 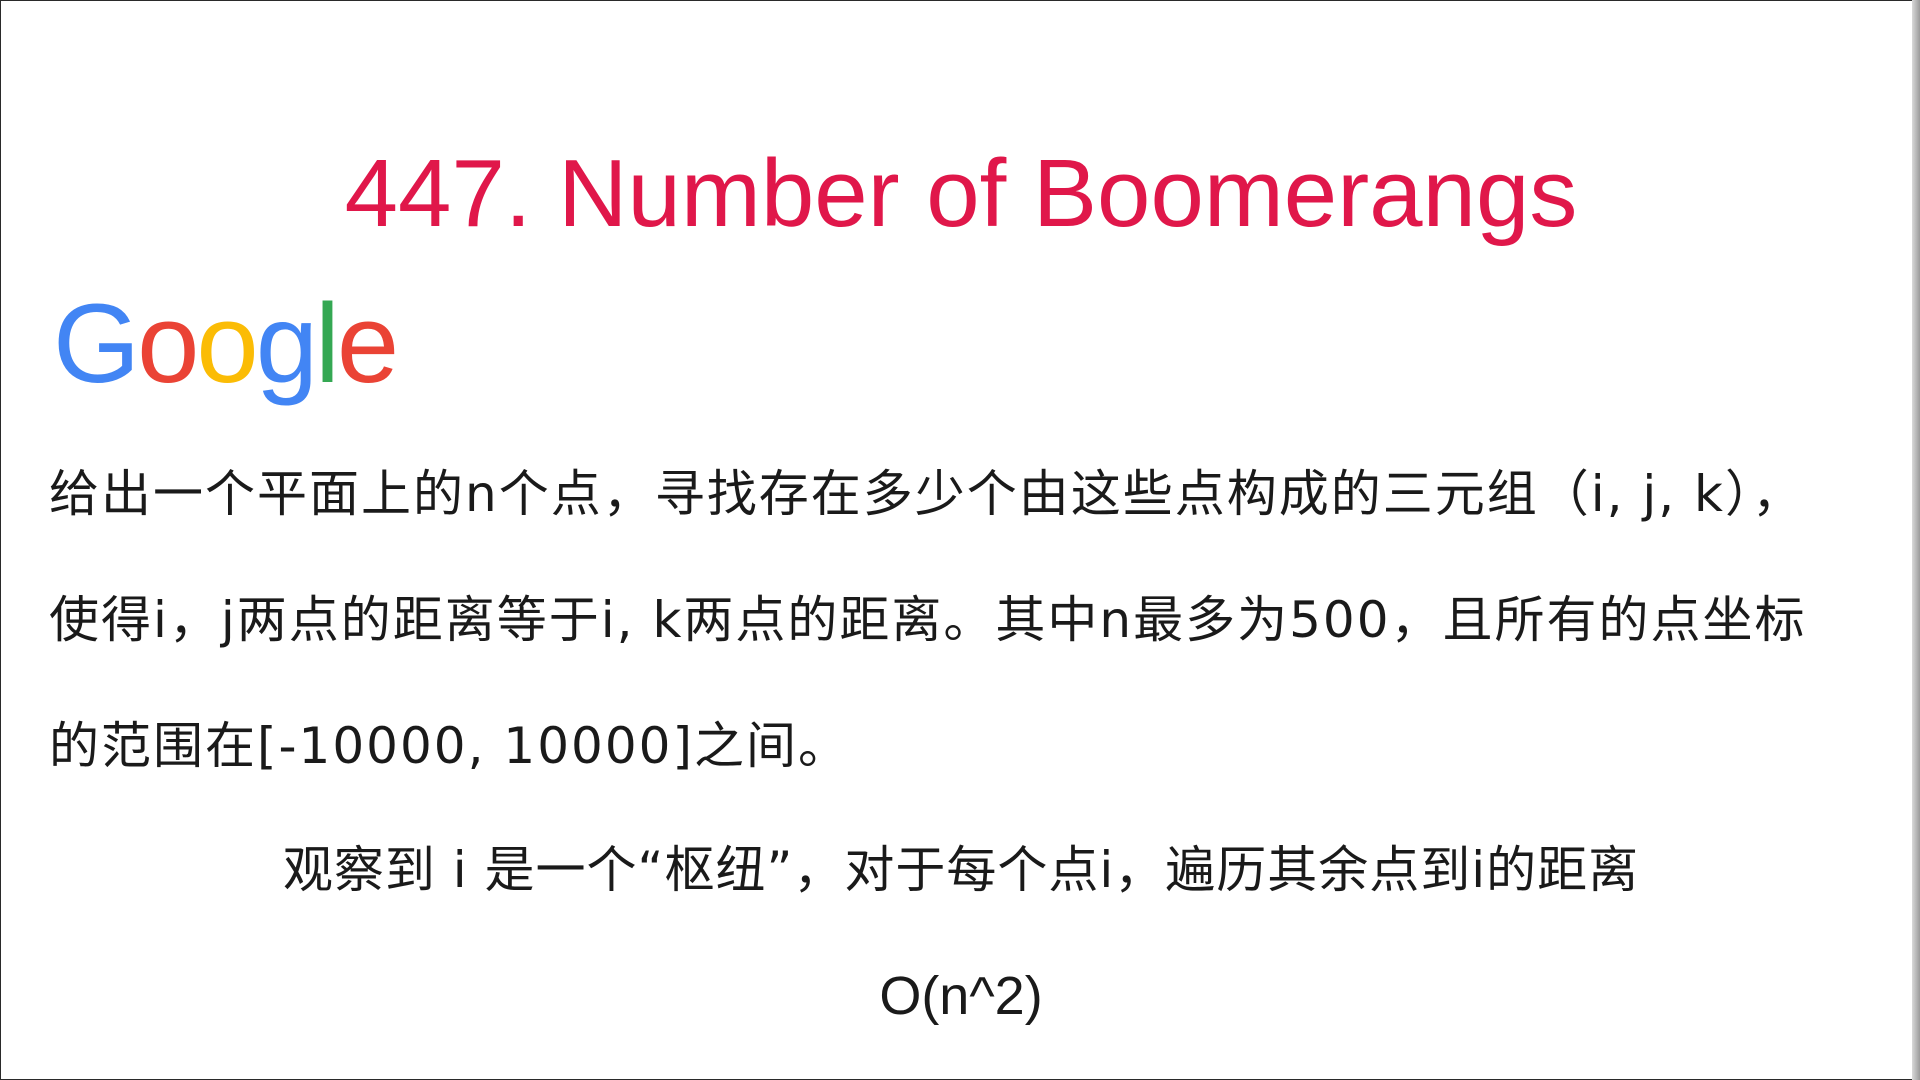 What do you see at coordinates (961, 193) in the screenshot?
I see `page-title: 447. Number of Boomerangs` at bounding box center [961, 193].